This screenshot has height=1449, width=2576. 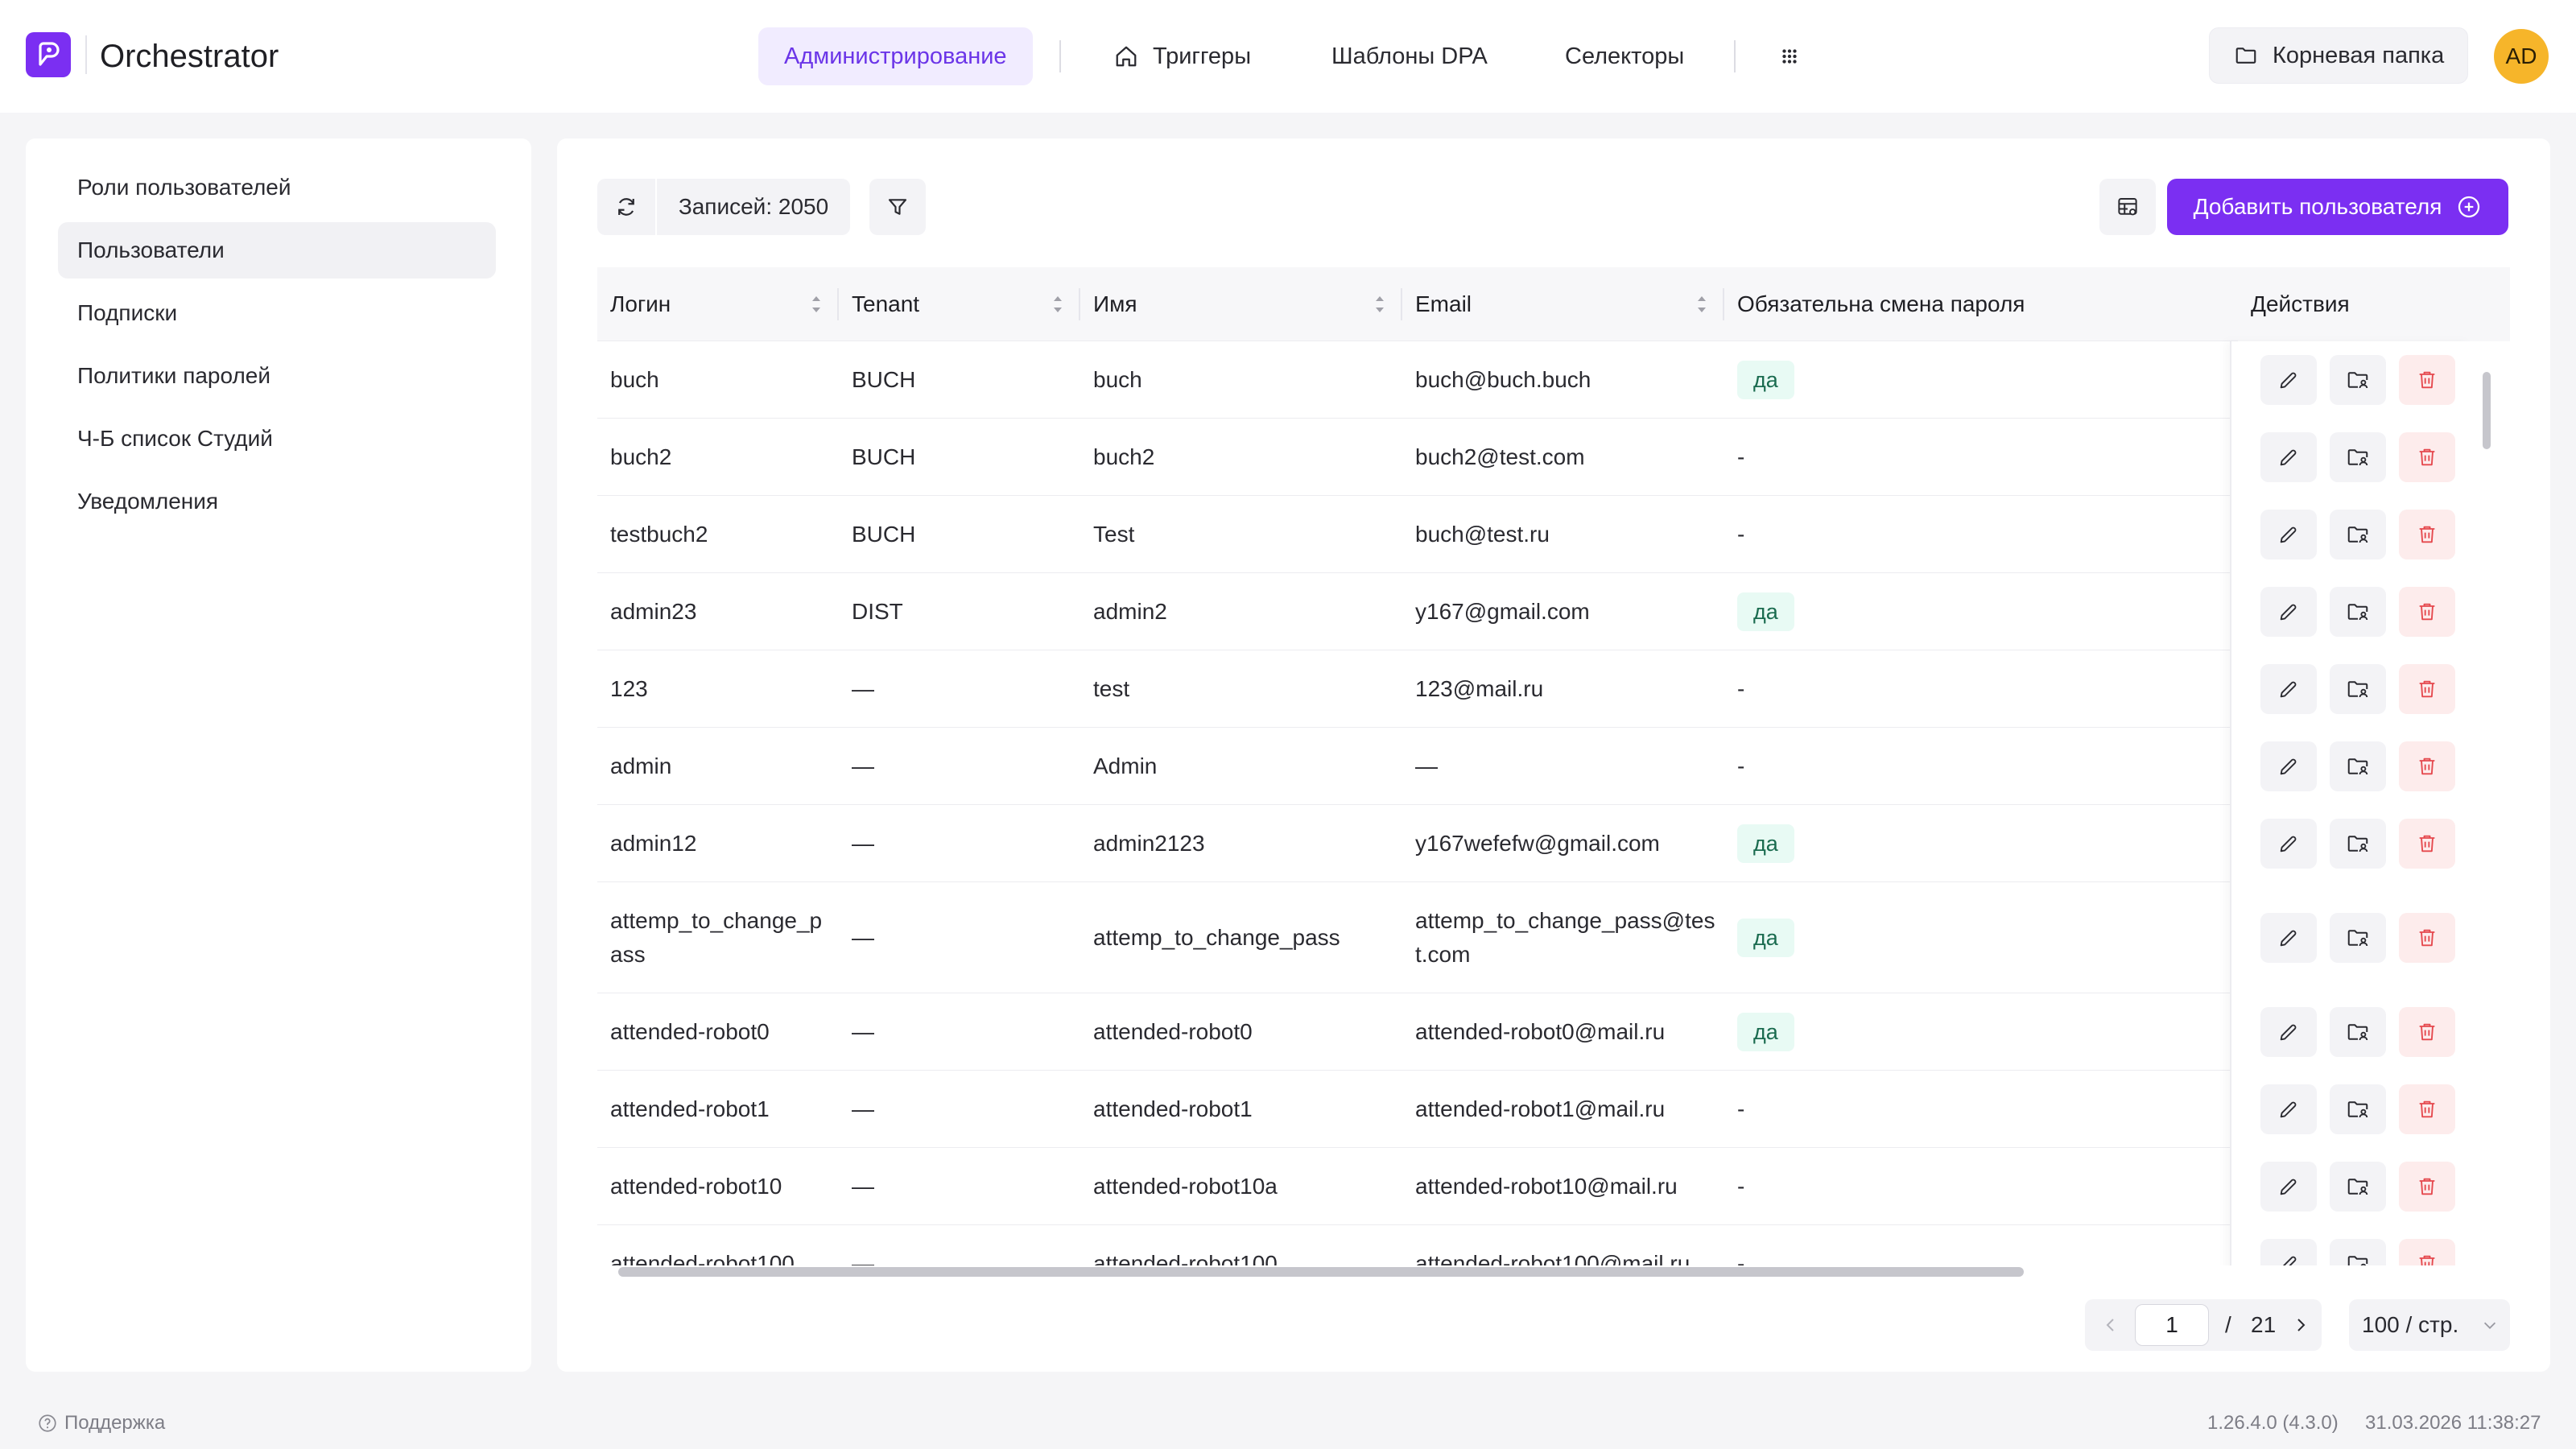 I want to click on page-number-input: 1, so click(x=2172, y=1325).